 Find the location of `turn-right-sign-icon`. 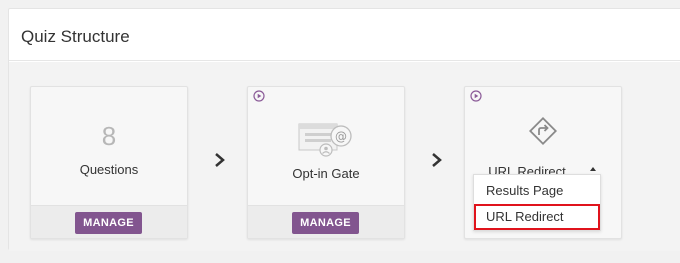

turn-right-sign-icon is located at coordinates (543, 131).